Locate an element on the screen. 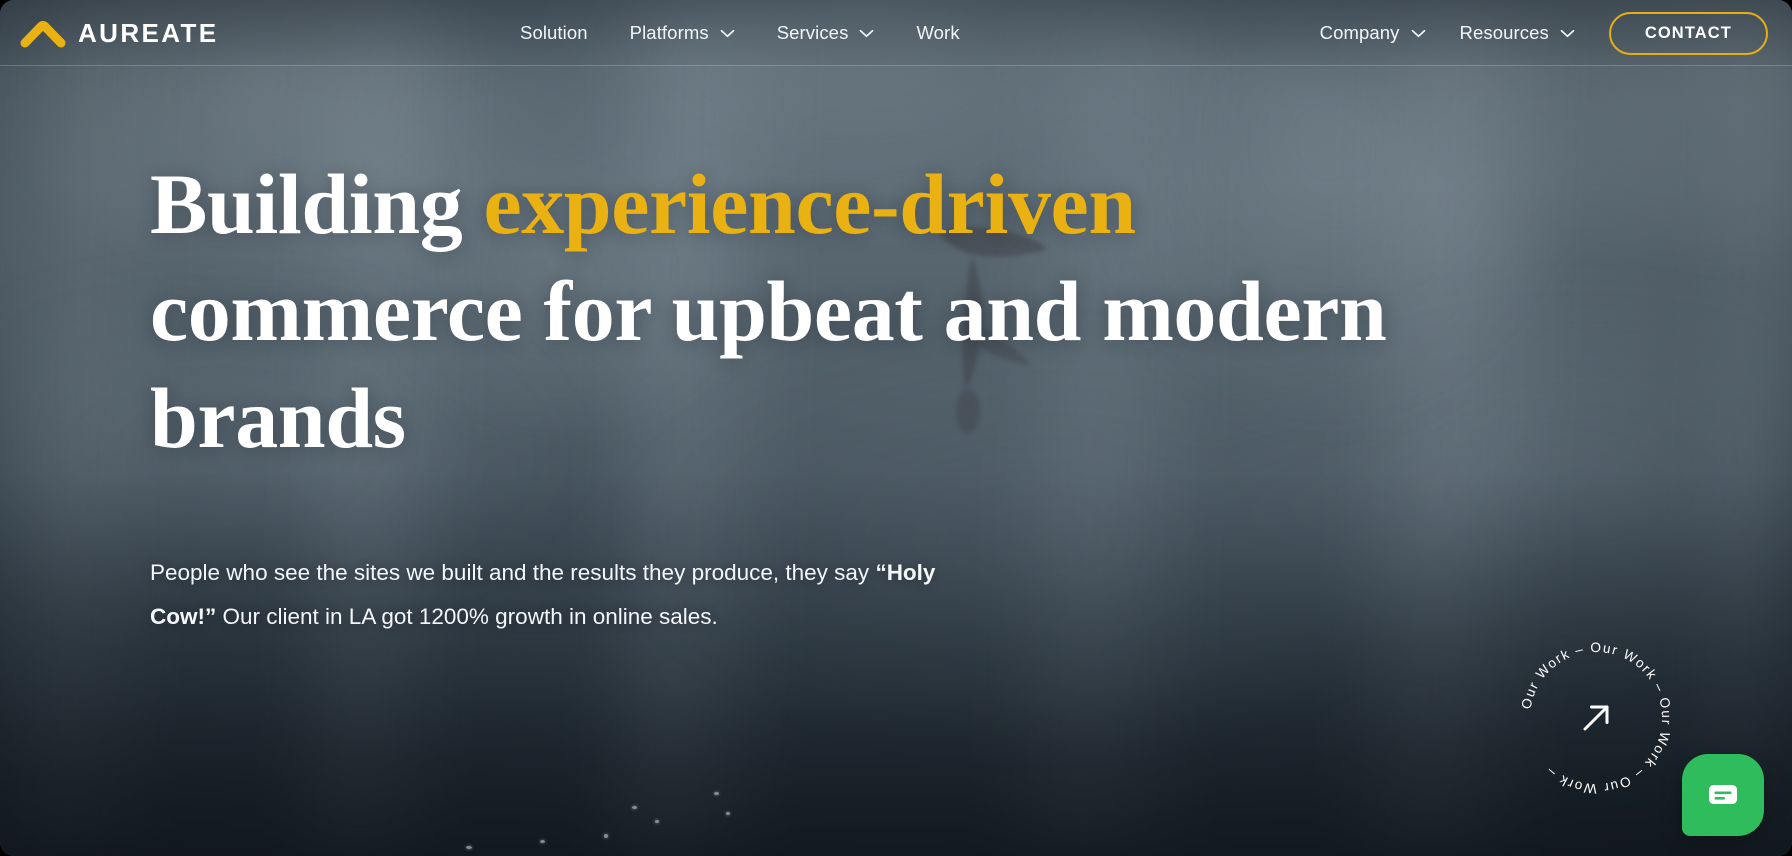  nav-item-services: Services is located at coordinates (826, 33).